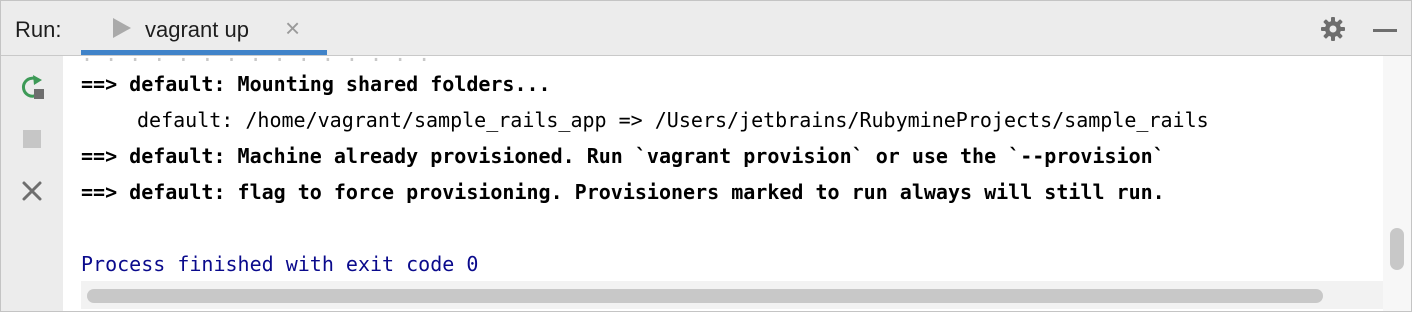 The image size is (1412, 312). I want to click on run-label: Run:, so click(38, 29).